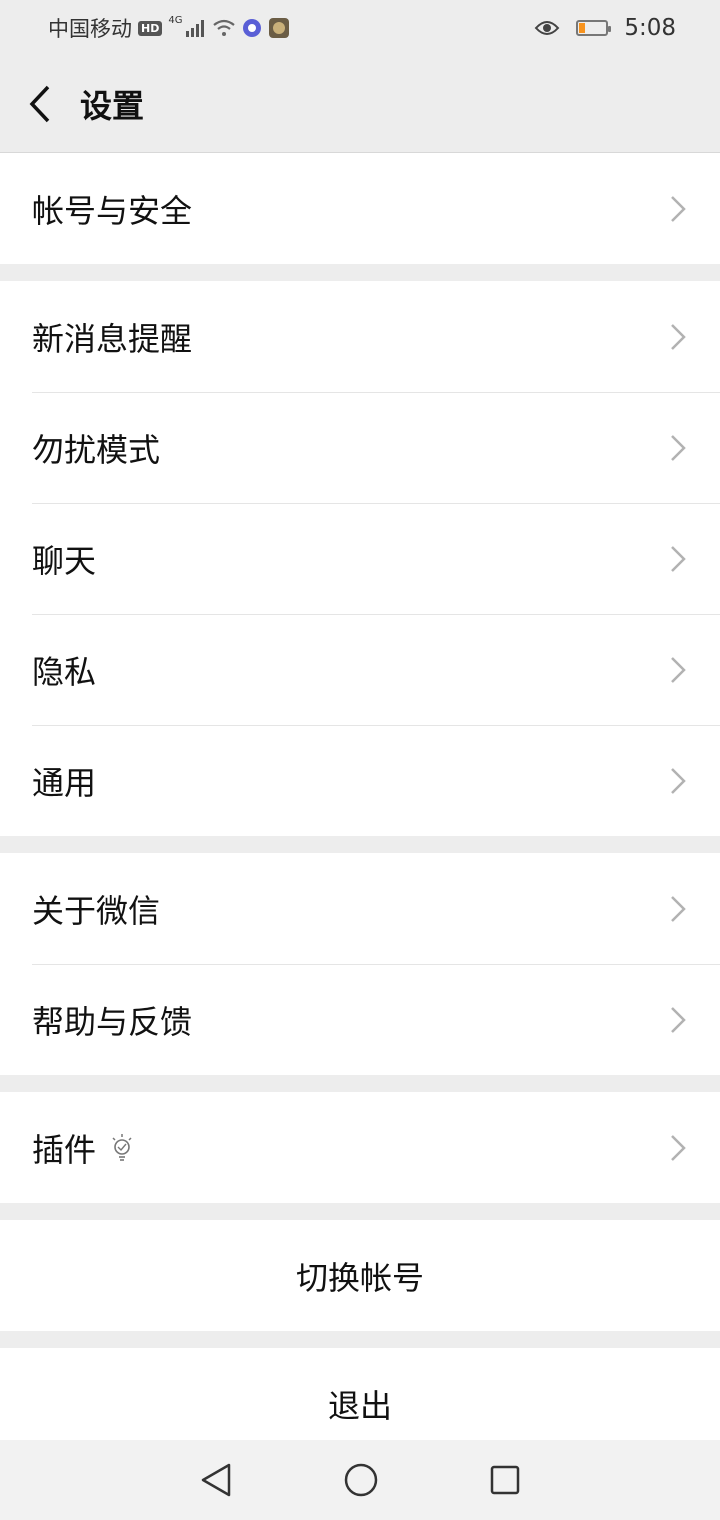 The height and width of the screenshot is (1520, 720). Describe the element at coordinates (112, 1021) in the screenshot. I see `row-label: 帮助与反馈` at that location.